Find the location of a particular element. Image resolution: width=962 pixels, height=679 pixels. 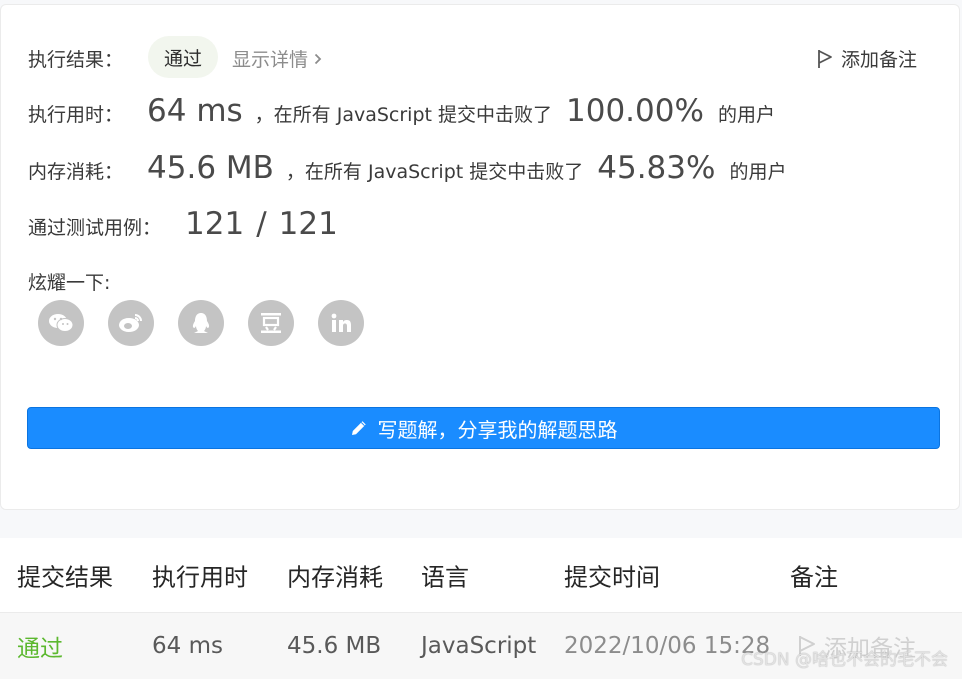

testcases-passed: 121 is located at coordinates (215, 224).